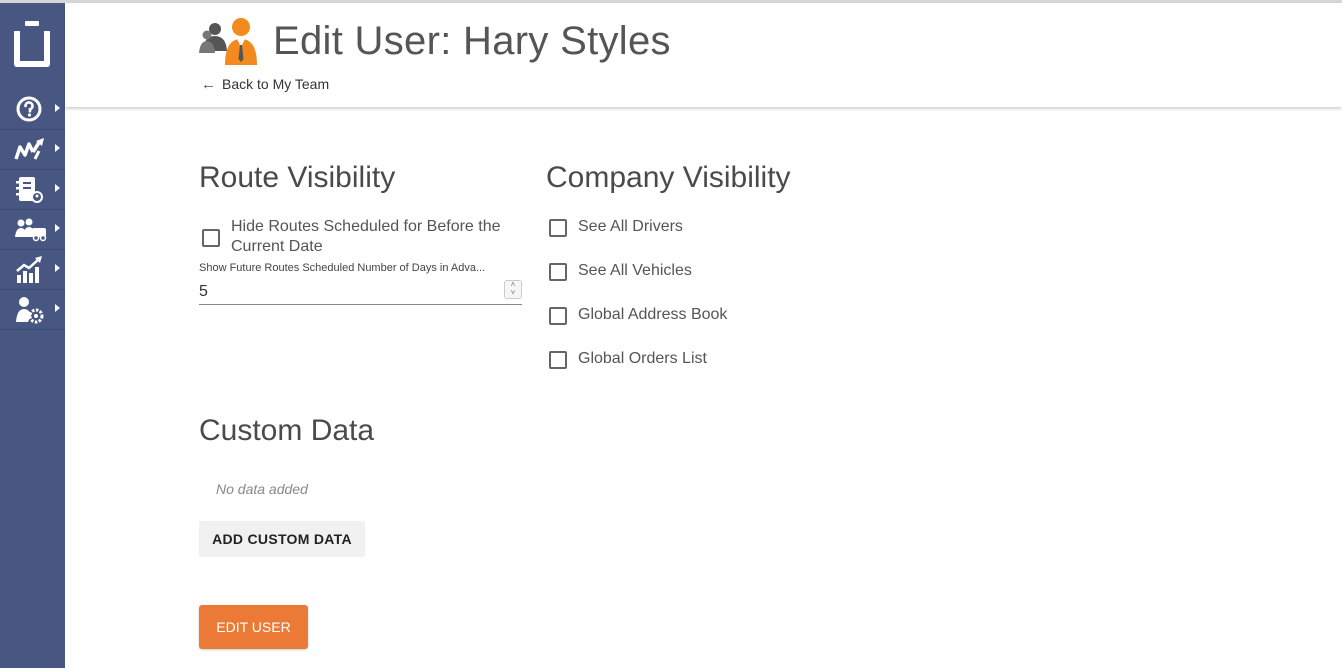  I want to click on edit-user-button: EDIT USER, so click(253, 627).